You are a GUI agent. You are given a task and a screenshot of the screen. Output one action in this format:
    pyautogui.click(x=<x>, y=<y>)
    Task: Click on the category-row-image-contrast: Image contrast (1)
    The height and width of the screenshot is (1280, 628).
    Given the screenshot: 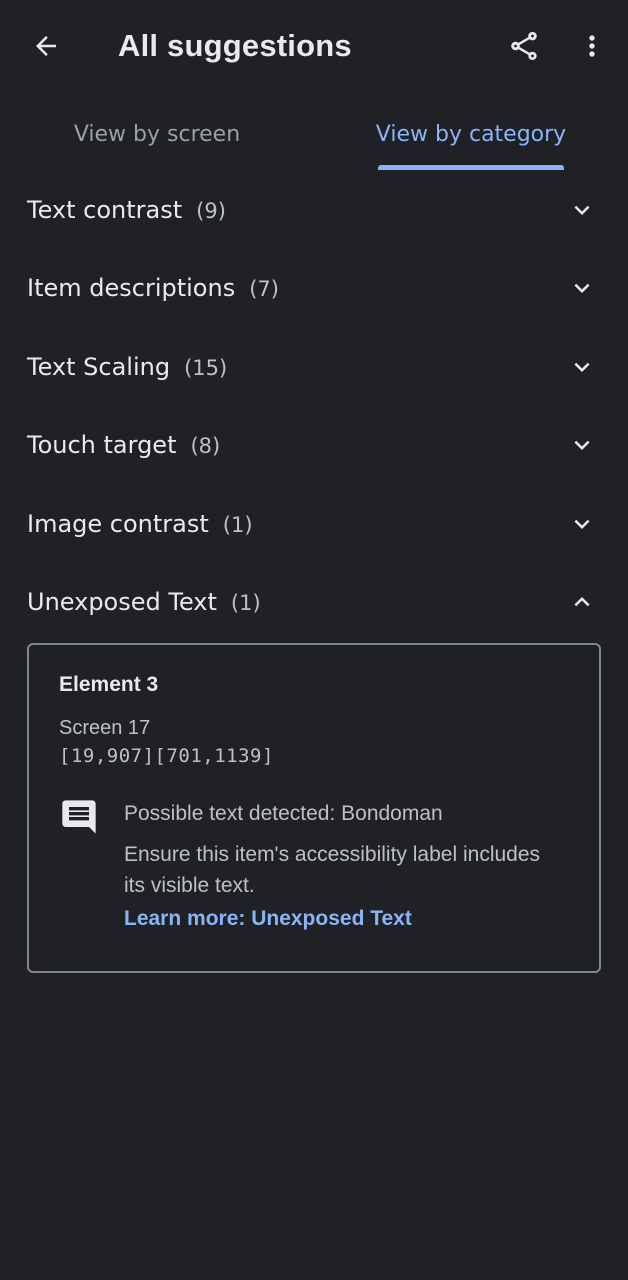 What is the action you would take?
    pyautogui.click(x=314, y=524)
    